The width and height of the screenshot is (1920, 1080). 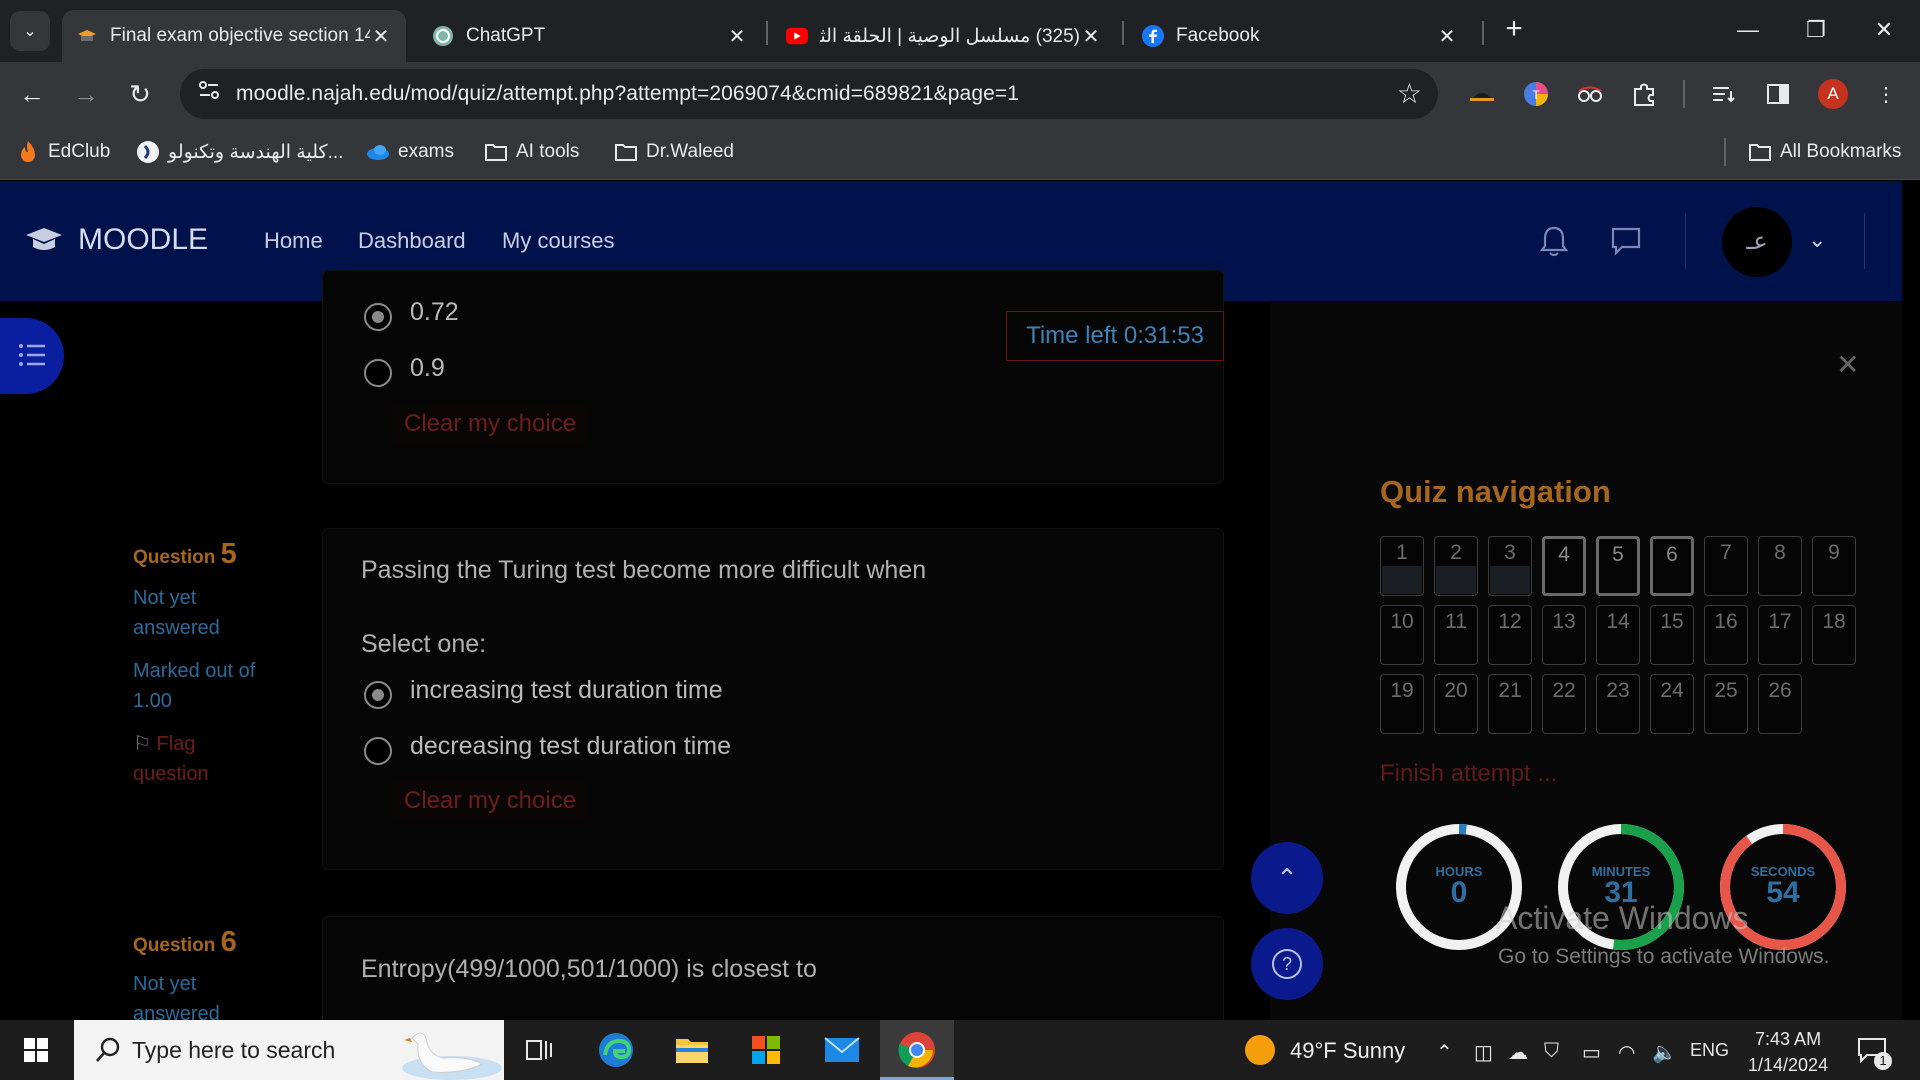 What do you see at coordinates (1672, 704) in the screenshot?
I see `quiz-nav-button-24: 24` at bounding box center [1672, 704].